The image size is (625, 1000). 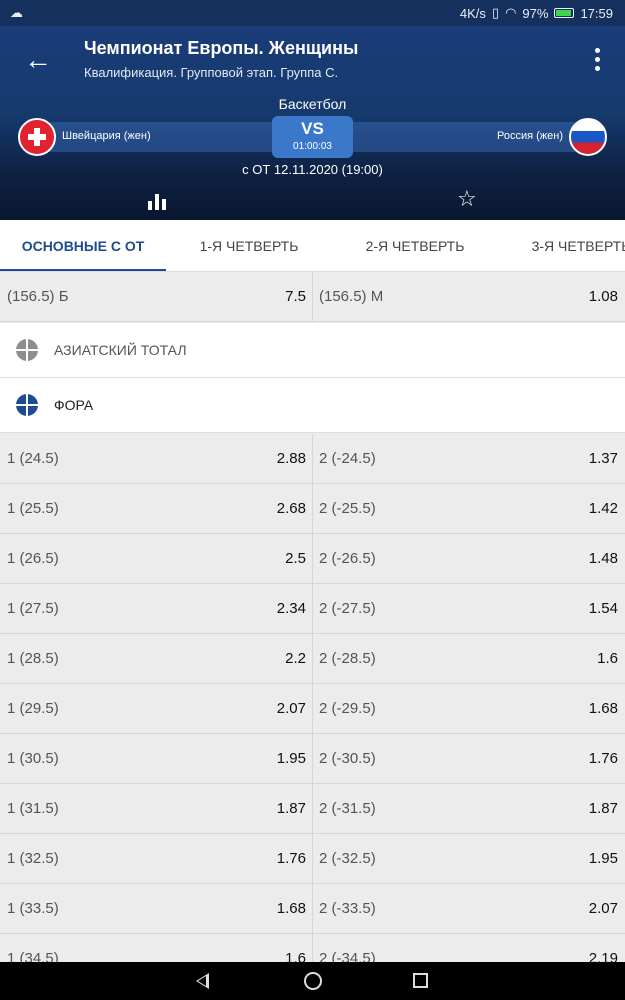 I want to click on match-date: с ОТ 12.11.2020 (19:00), so click(x=312, y=169).